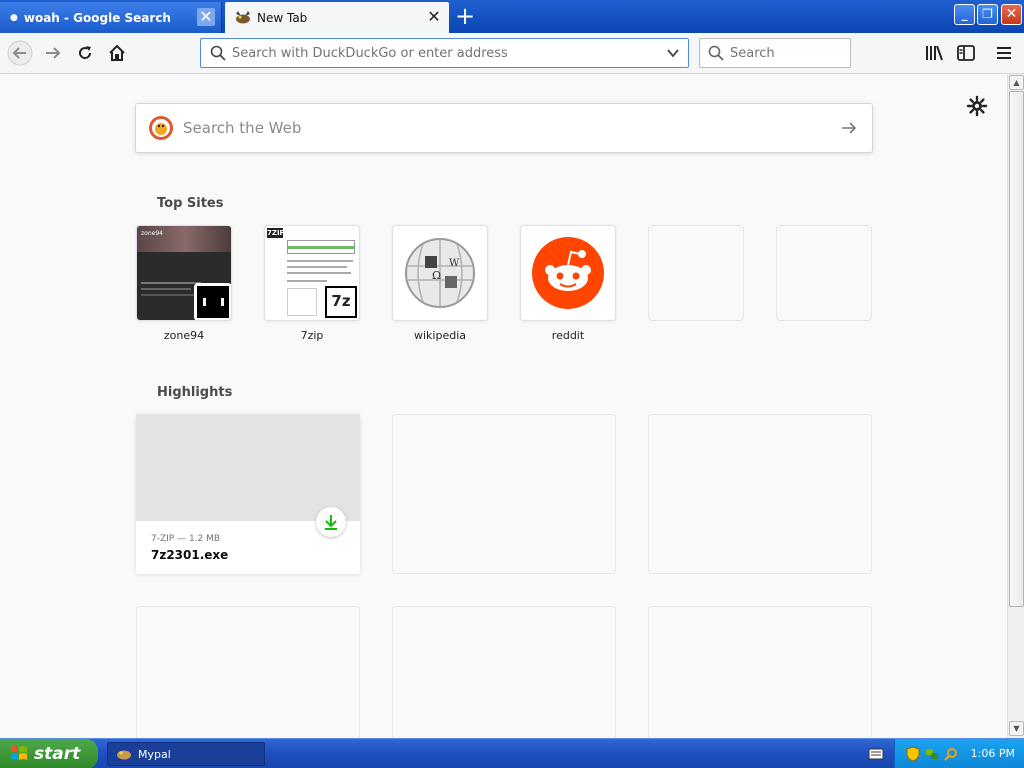 Image resolution: width=1024 pixels, height=768 pixels. I want to click on svg-text: Ω, so click(436, 275).